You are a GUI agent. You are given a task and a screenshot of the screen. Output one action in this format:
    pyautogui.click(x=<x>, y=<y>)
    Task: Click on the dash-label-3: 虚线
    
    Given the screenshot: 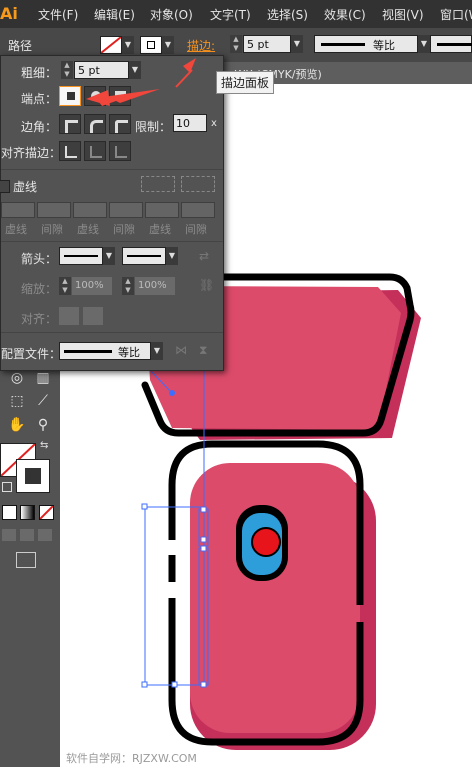 What is the action you would take?
    pyautogui.click(x=160, y=229)
    